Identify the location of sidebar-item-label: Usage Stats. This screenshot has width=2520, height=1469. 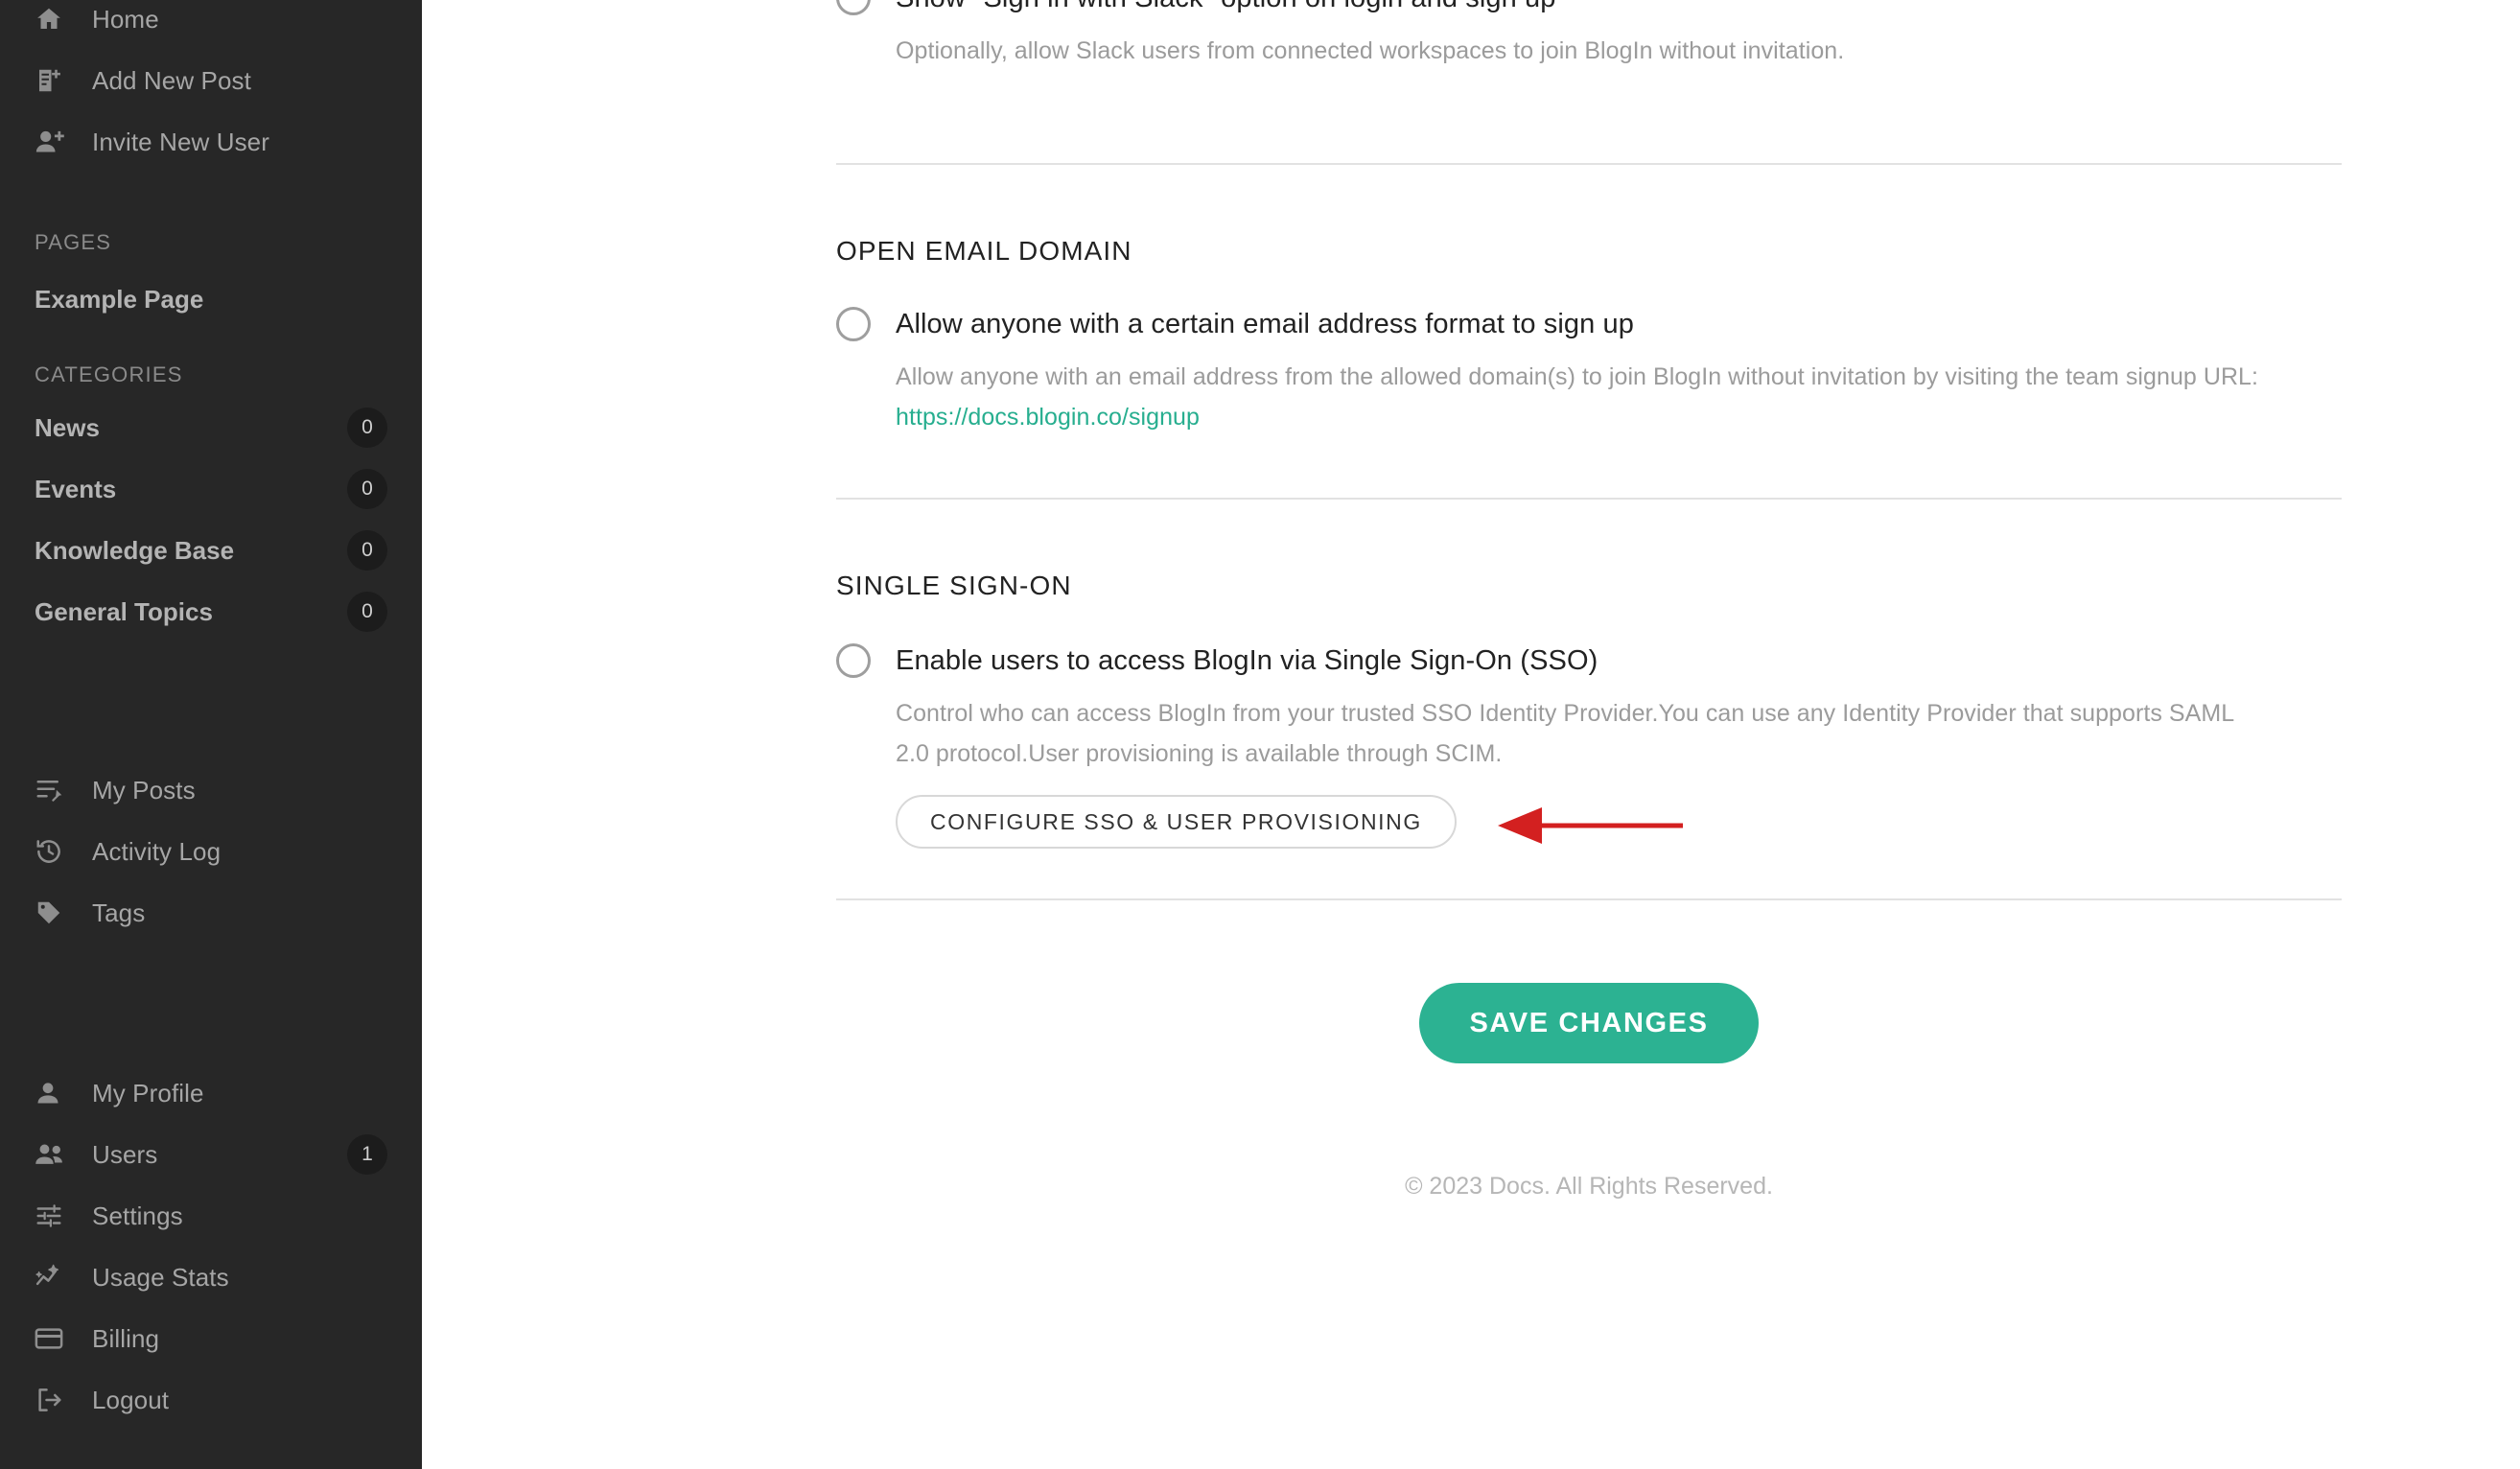
(160, 1277).